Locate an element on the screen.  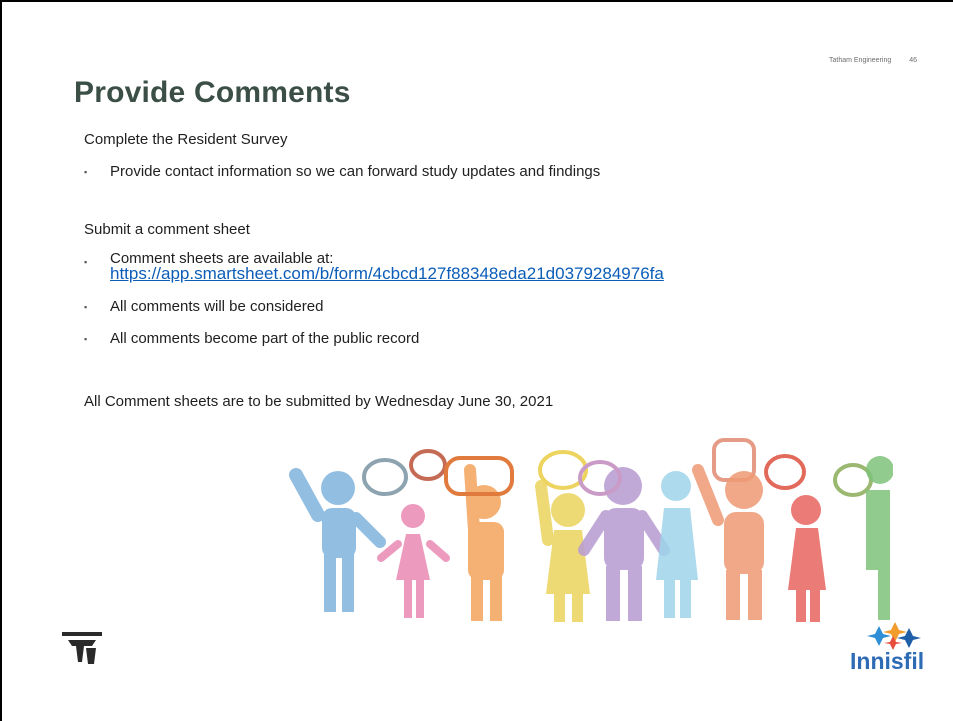
comment-bullet-considered: ▪ All comments will be considered is located at coordinates (203, 307).